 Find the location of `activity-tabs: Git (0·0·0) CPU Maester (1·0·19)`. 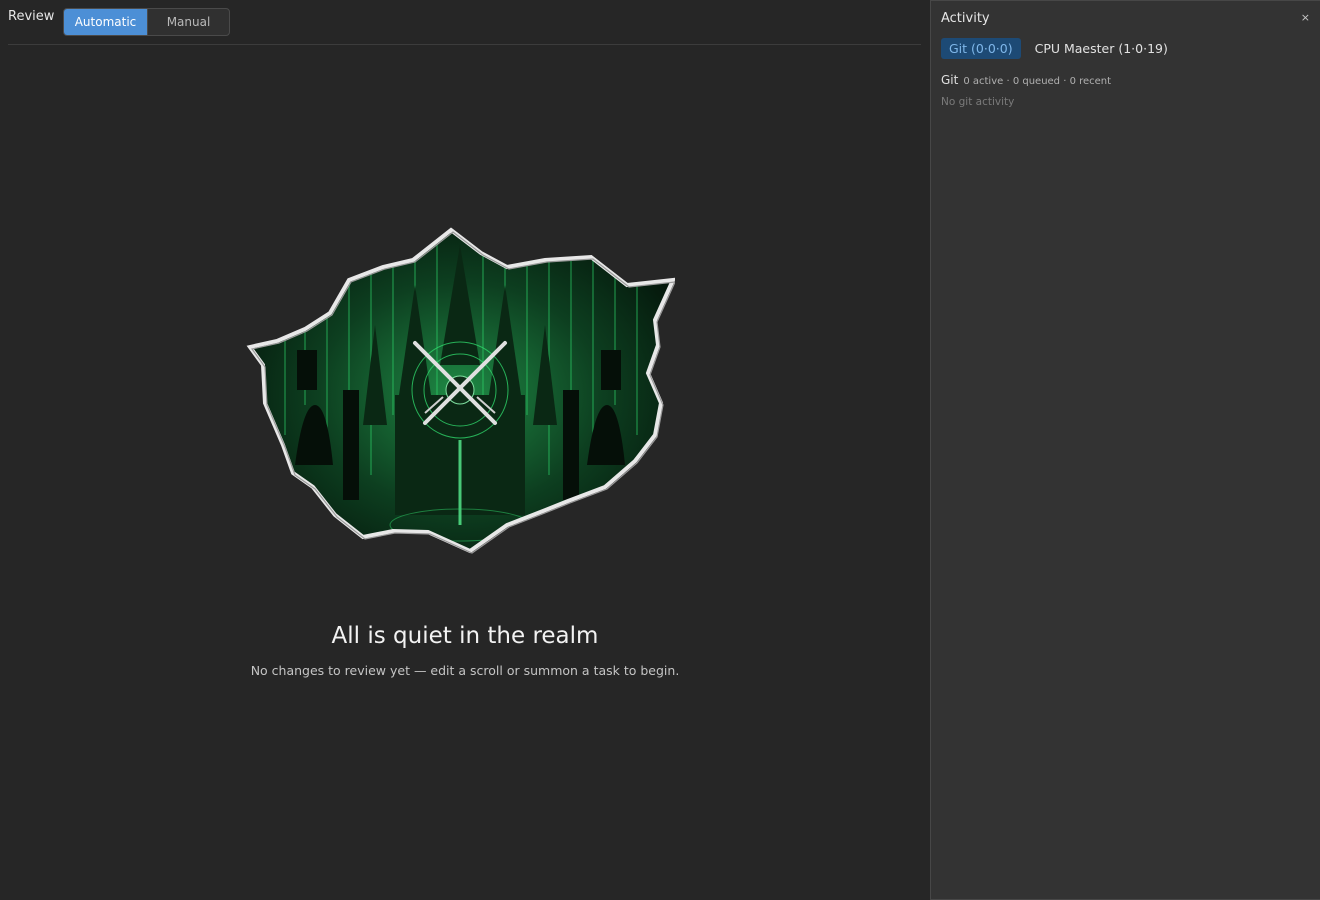

activity-tabs: Git (0·0·0) CPU Maester (1·0·19) is located at coordinates (1061, 48).